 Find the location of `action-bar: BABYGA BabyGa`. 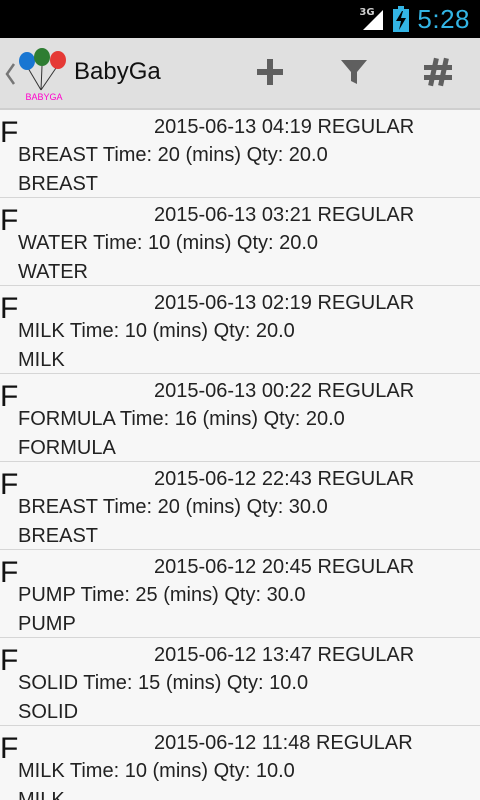

action-bar: BABYGA BabyGa is located at coordinates (240, 74).